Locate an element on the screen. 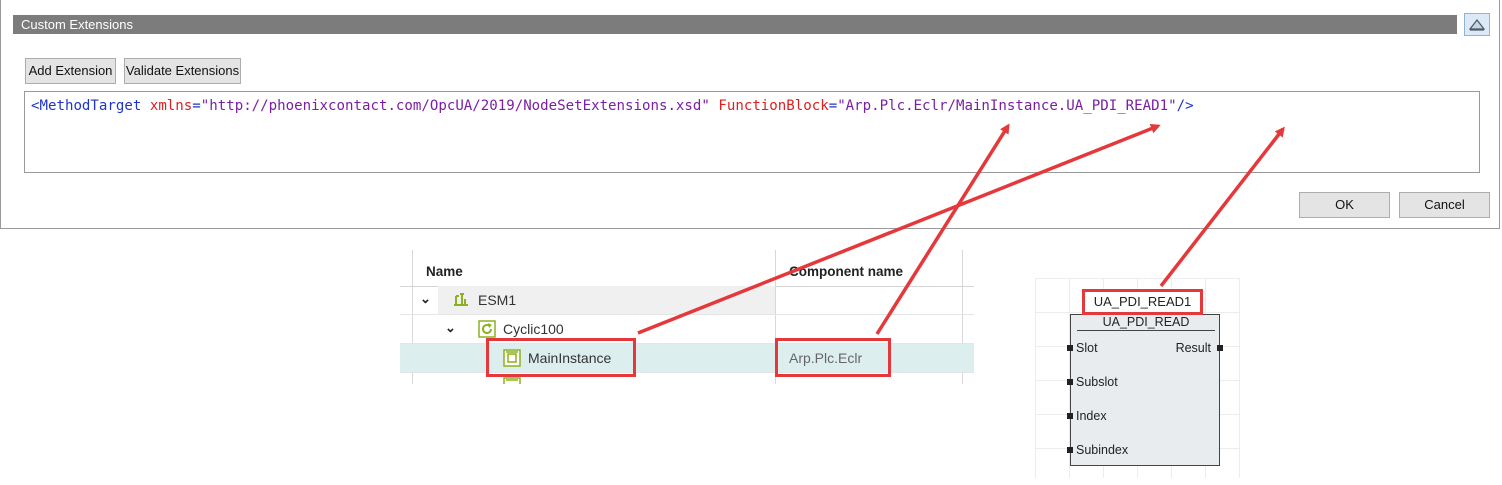 The height and width of the screenshot is (485, 1502). fb-instance-name: UA_PDI_READ1 is located at coordinates (1142, 302).